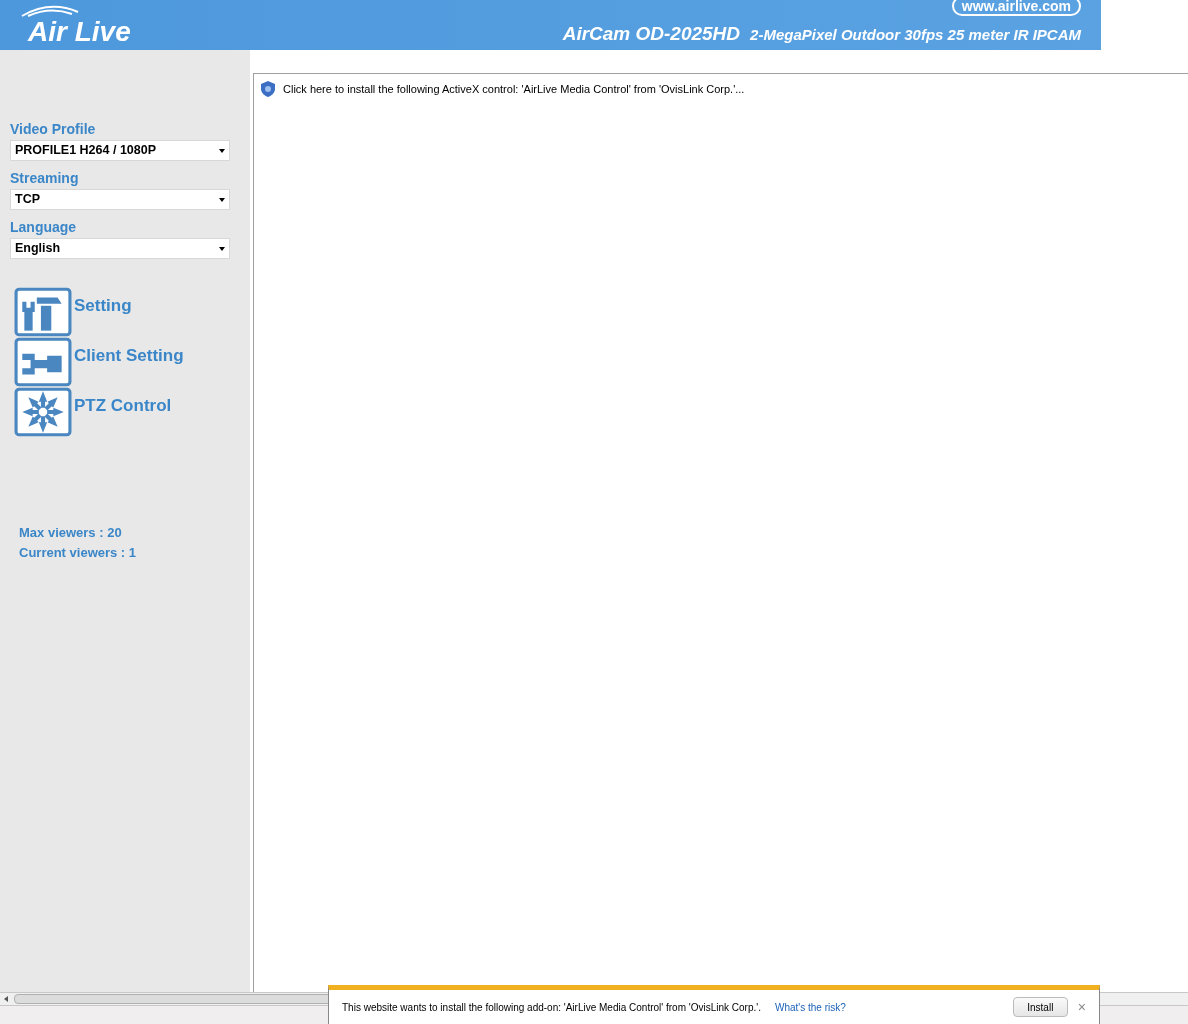 The height and width of the screenshot is (1024, 1188). Describe the element at coordinates (1040, 1007) in the screenshot. I see `install-button: Install` at that location.